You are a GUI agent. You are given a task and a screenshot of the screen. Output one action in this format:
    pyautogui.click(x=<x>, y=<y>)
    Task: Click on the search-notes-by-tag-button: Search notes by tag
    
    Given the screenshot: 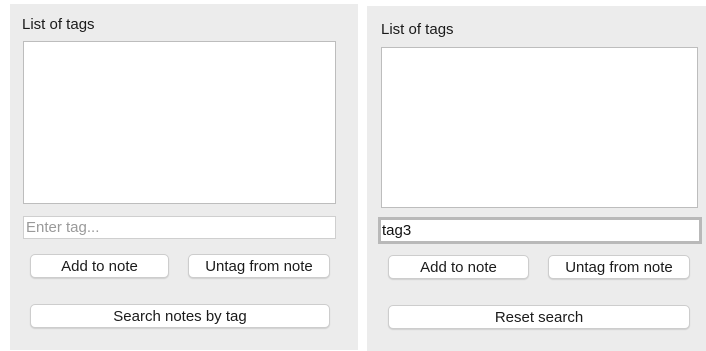 What is the action you would take?
    pyautogui.click(x=180, y=316)
    